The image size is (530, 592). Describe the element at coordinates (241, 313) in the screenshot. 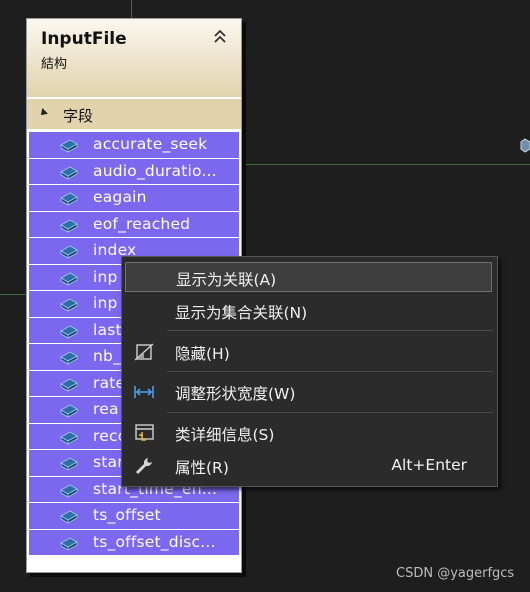

I see `menu-item-label: 显示为集合关联(N)` at that location.